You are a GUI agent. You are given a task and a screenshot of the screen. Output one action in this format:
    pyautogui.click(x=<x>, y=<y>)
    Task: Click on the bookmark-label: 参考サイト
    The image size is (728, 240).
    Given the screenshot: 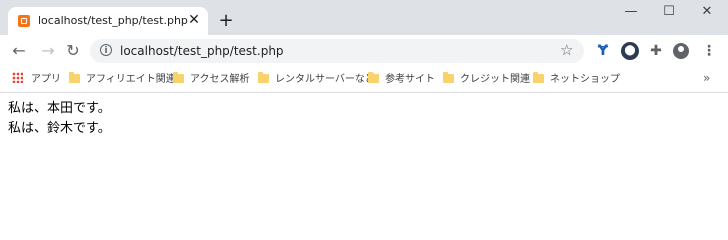 What is the action you would take?
    pyautogui.click(x=410, y=79)
    